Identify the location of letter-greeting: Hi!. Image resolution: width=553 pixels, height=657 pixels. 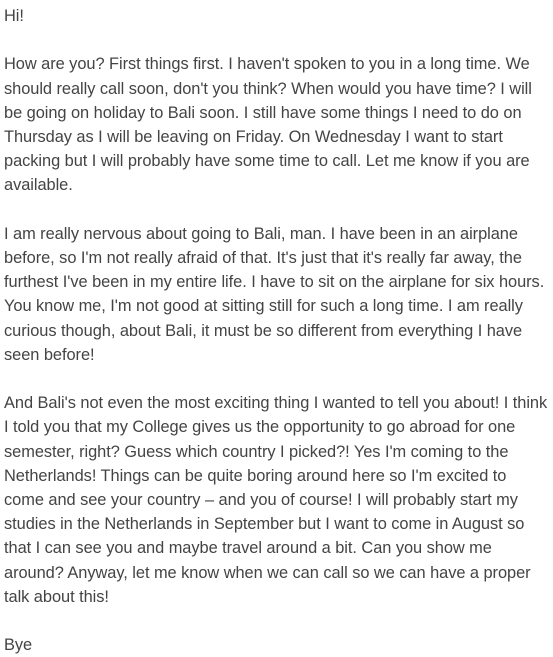
(14, 16).